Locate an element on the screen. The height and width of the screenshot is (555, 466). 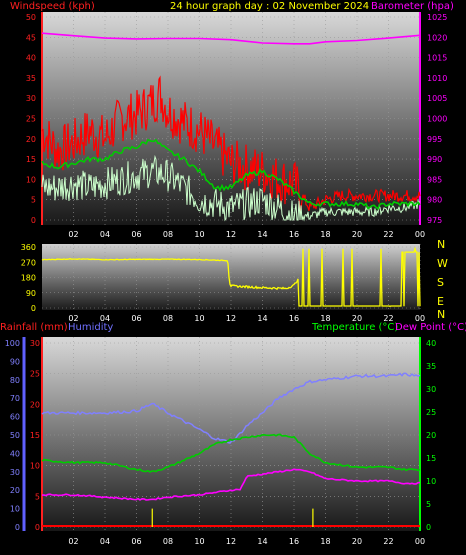
direction-tick-label: 180 is located at coordinates (28, 278).